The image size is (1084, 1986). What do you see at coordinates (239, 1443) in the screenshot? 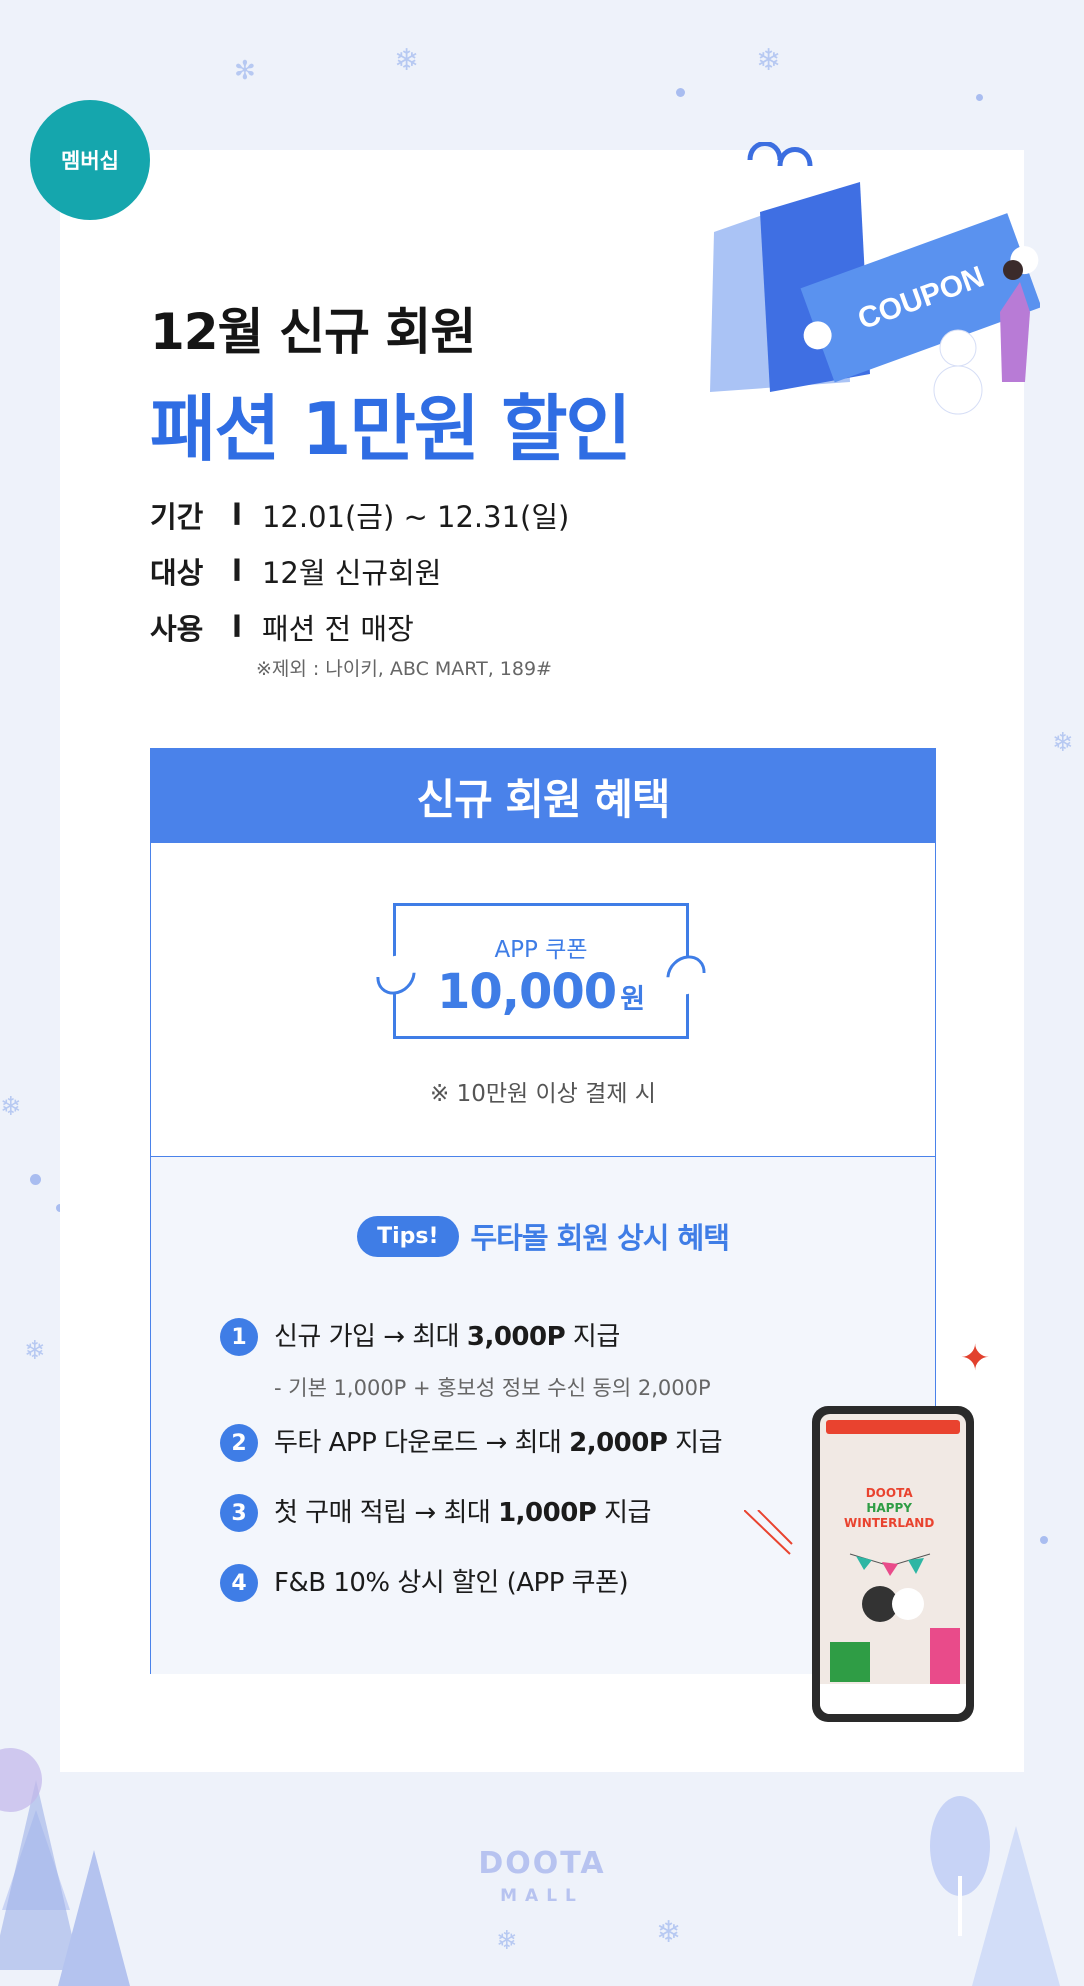
I see `tip-number: 2` at bounding box center [239, 1443].